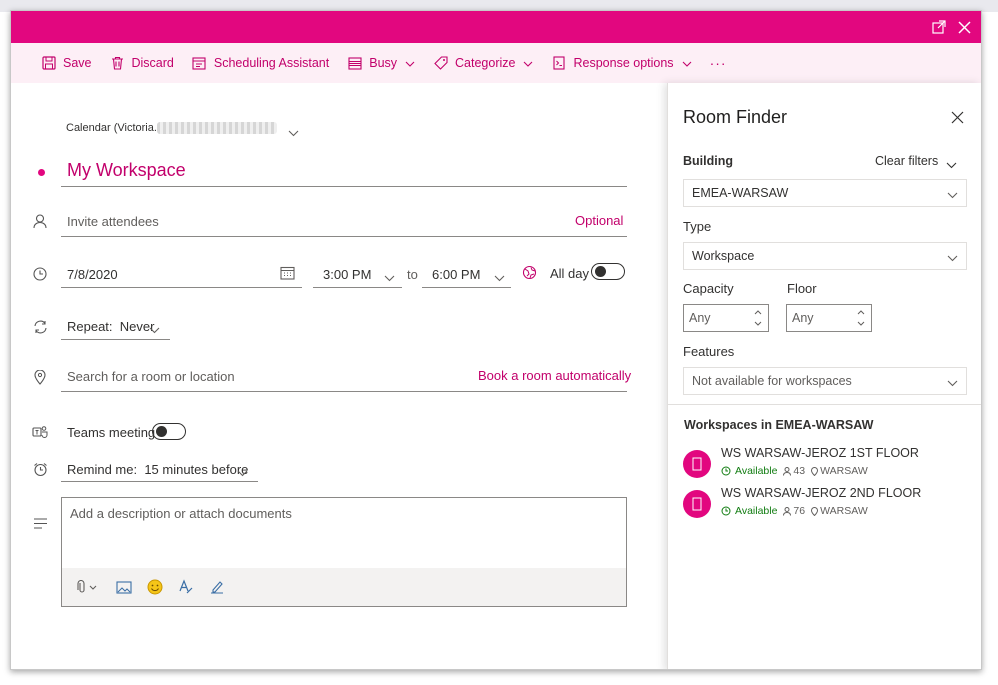  I want to click on more-options-label: ···, so click(718, 63).